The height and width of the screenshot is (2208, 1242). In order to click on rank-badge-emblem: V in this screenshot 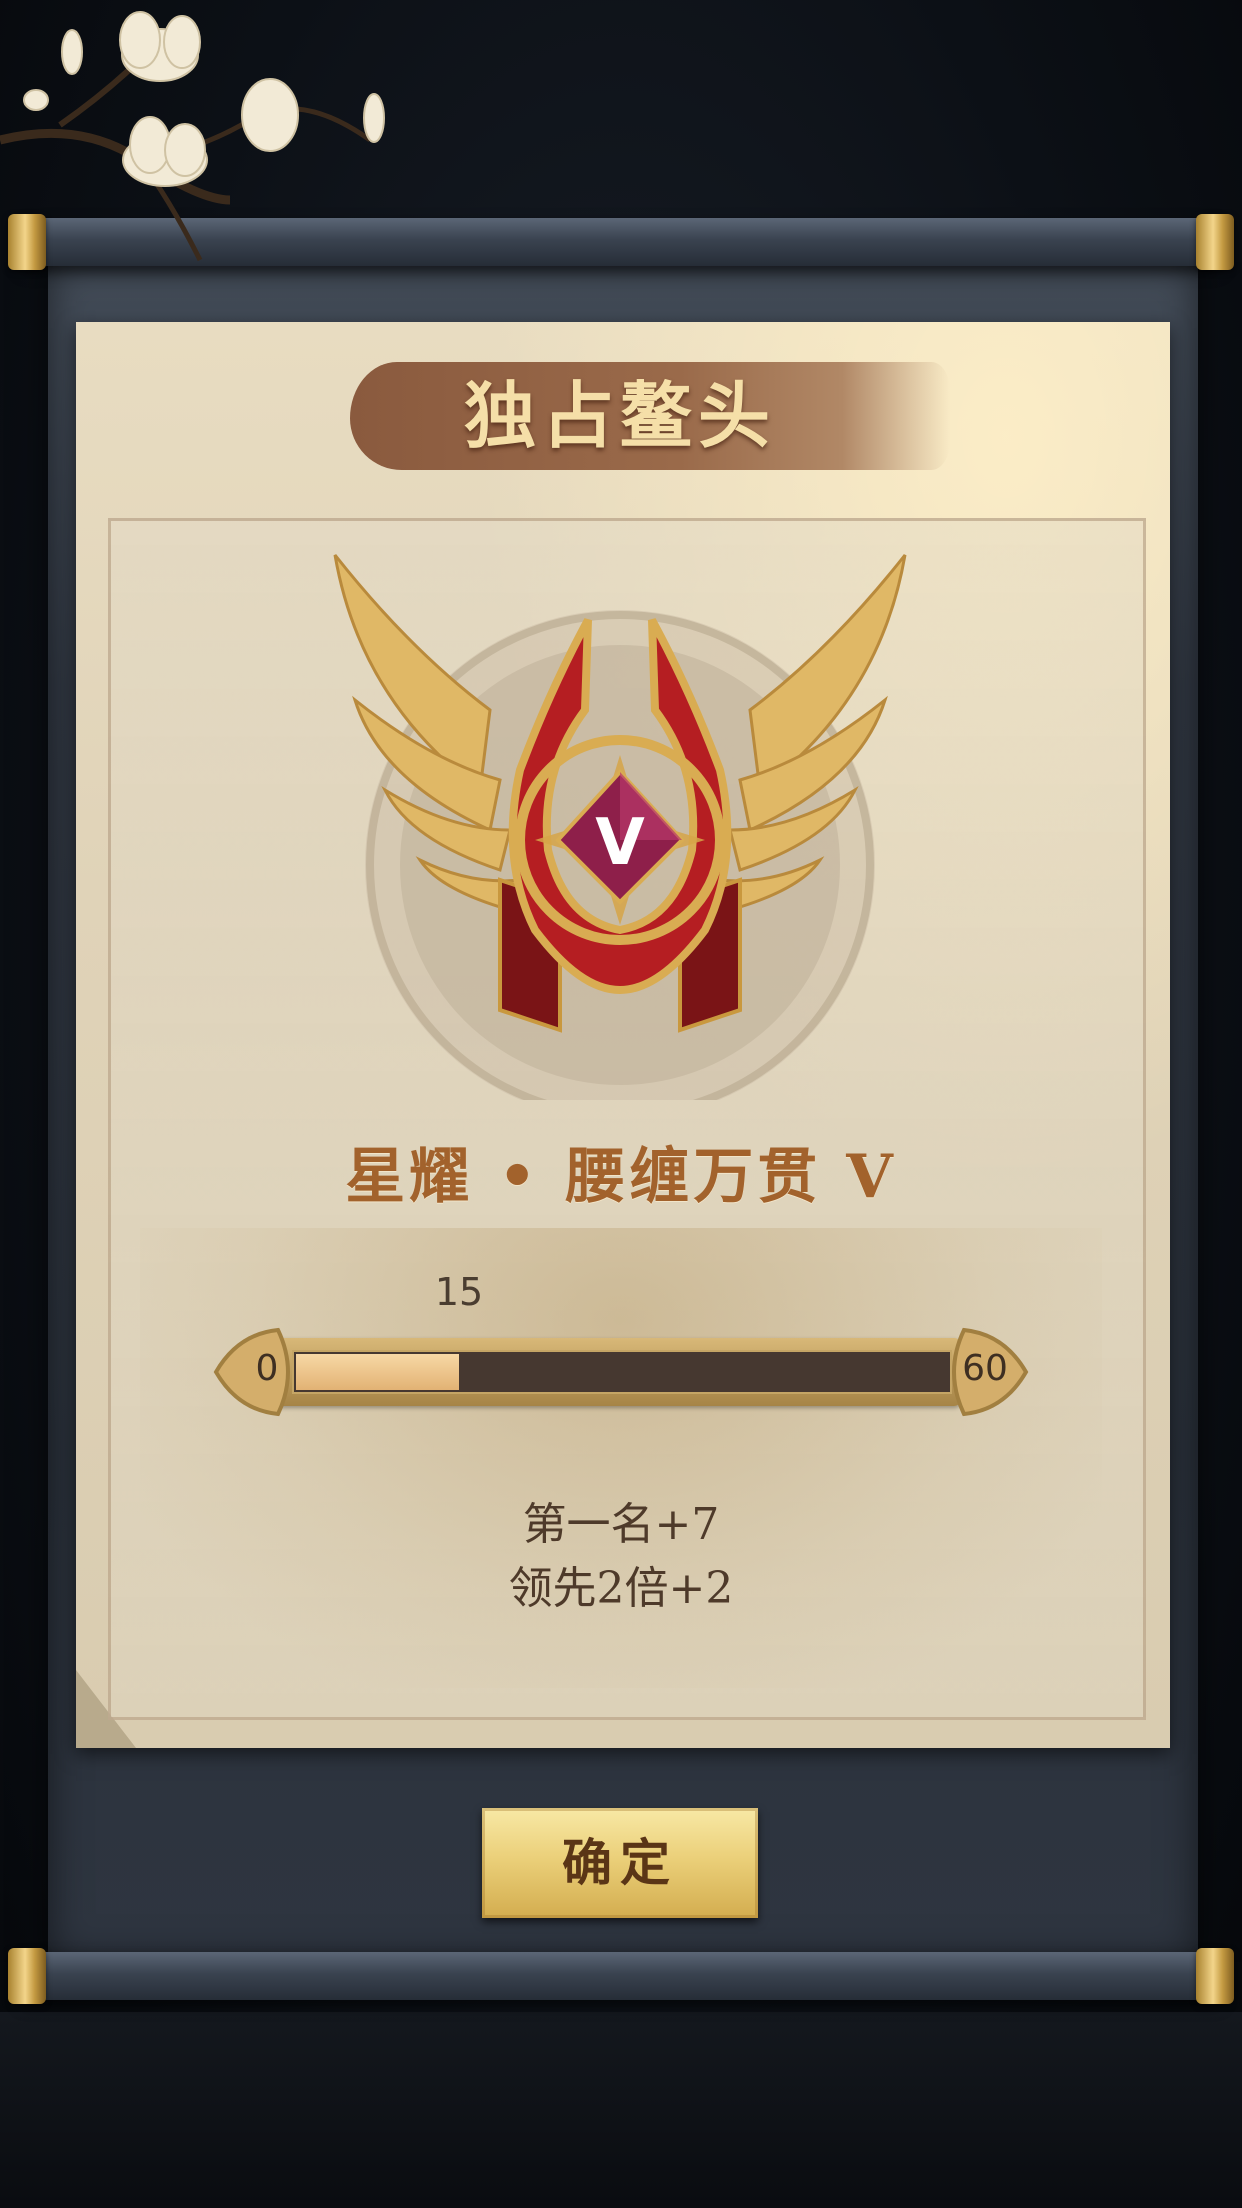, I will do `click(620, 830)`.